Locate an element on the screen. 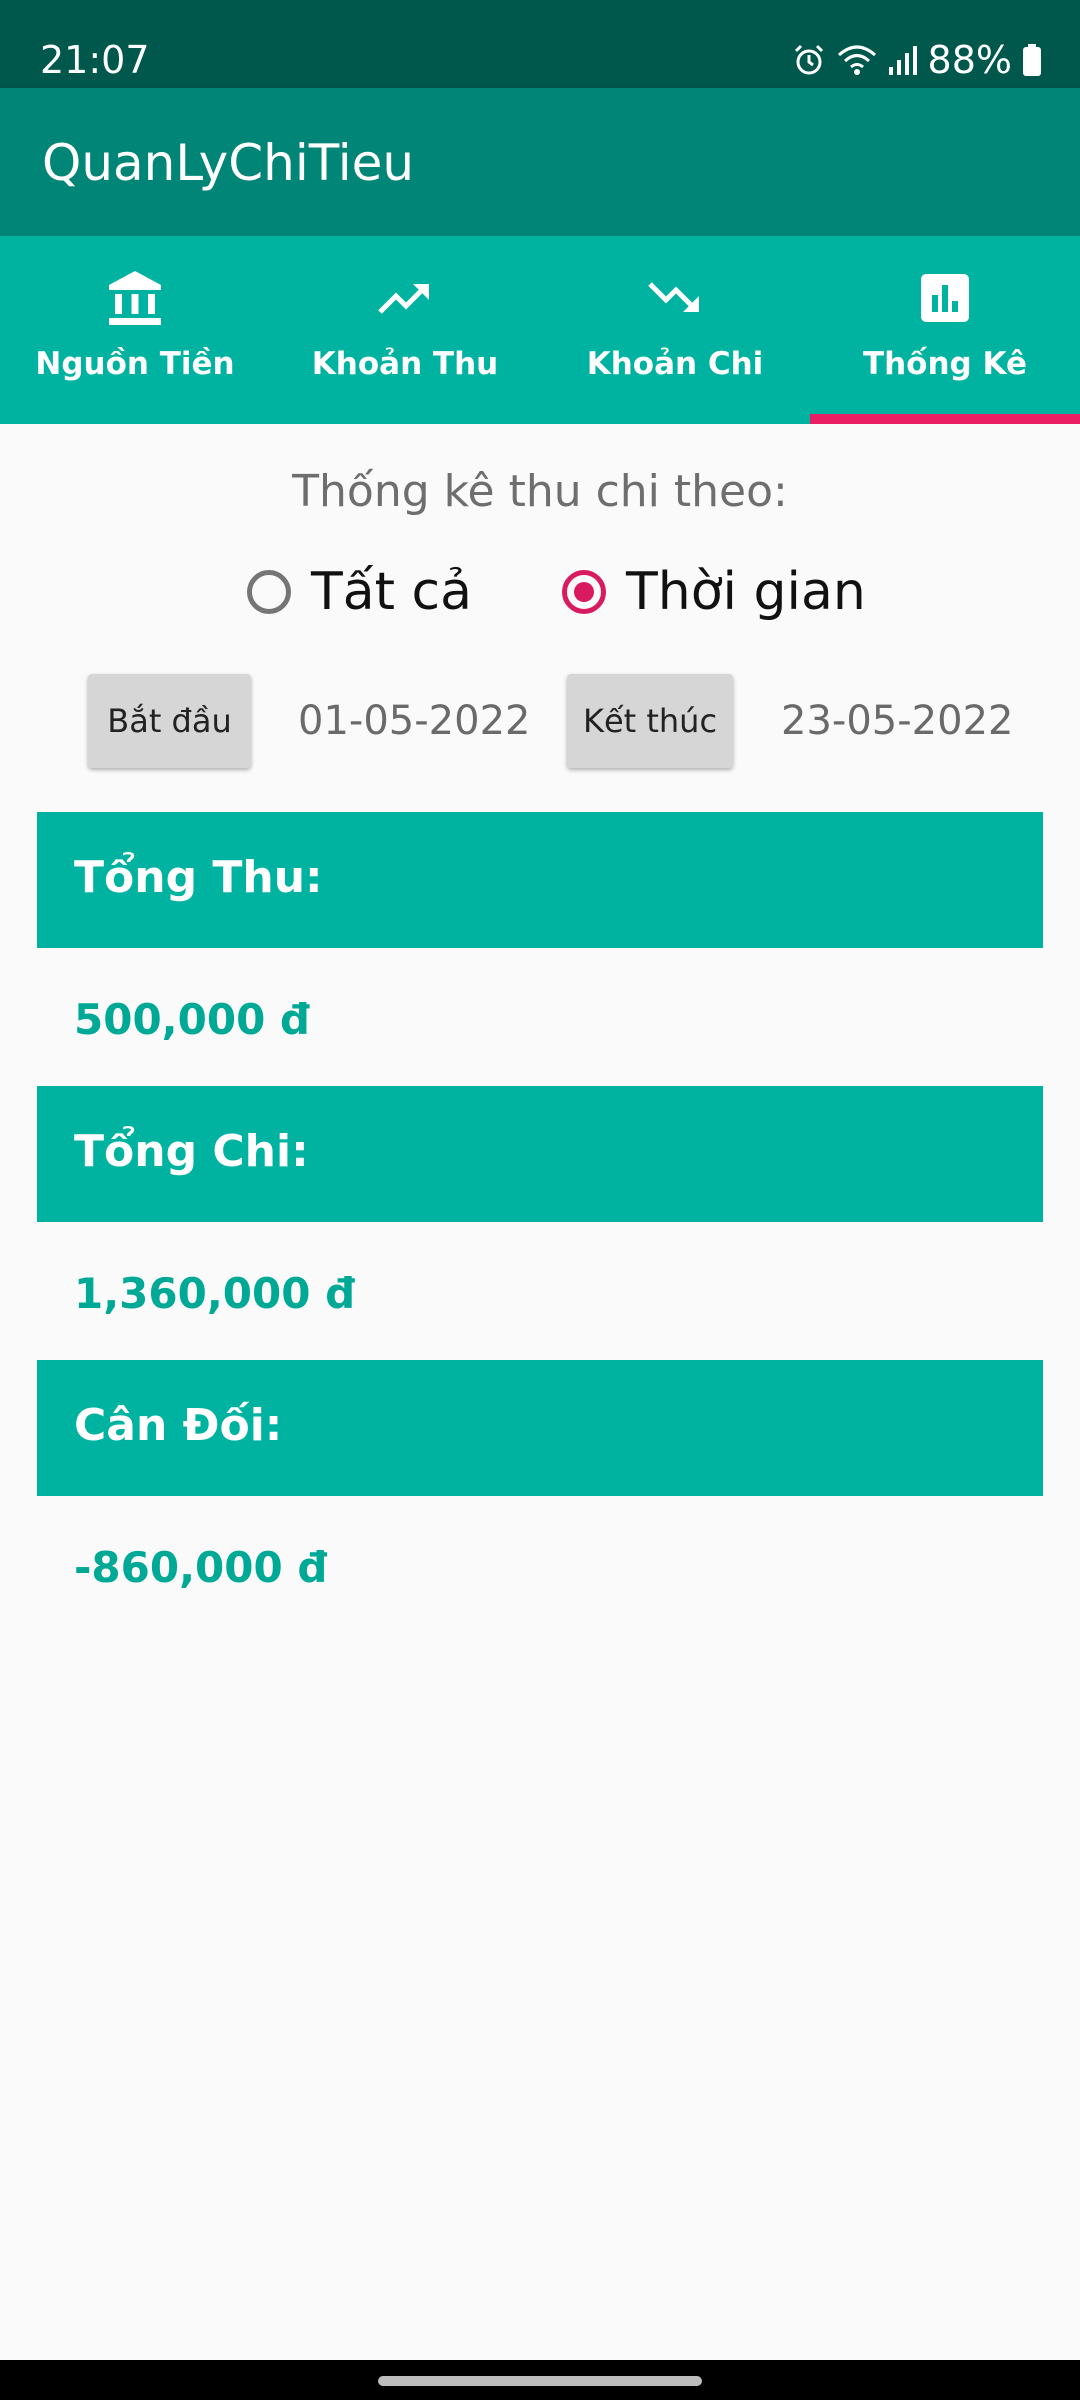  end-date-button: Kết thúc is located at coordinates (650, 721).